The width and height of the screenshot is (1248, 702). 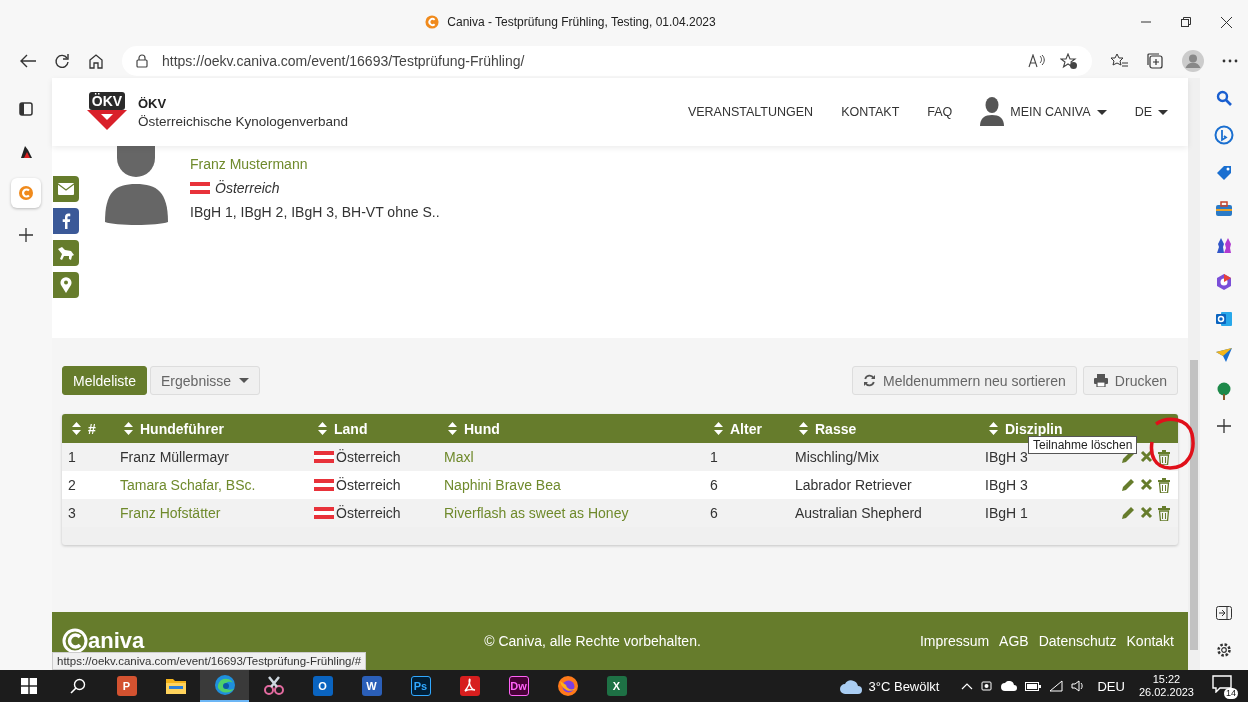 What do you see at coordinates (1130, 380) in the screenshot?
I see `print-button: Drucken` at bounding box center [1130, 380].